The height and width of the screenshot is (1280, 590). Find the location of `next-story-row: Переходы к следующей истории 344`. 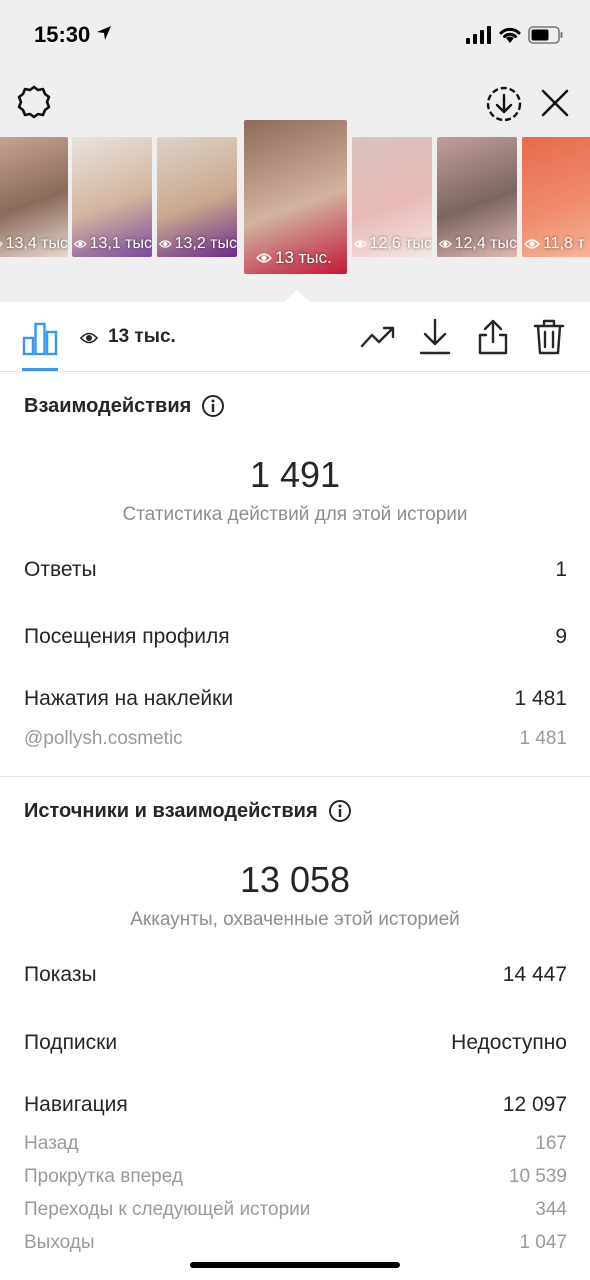

next-story-row: Переходы к следующей истории 344 is located at coordinates (295, 1210).